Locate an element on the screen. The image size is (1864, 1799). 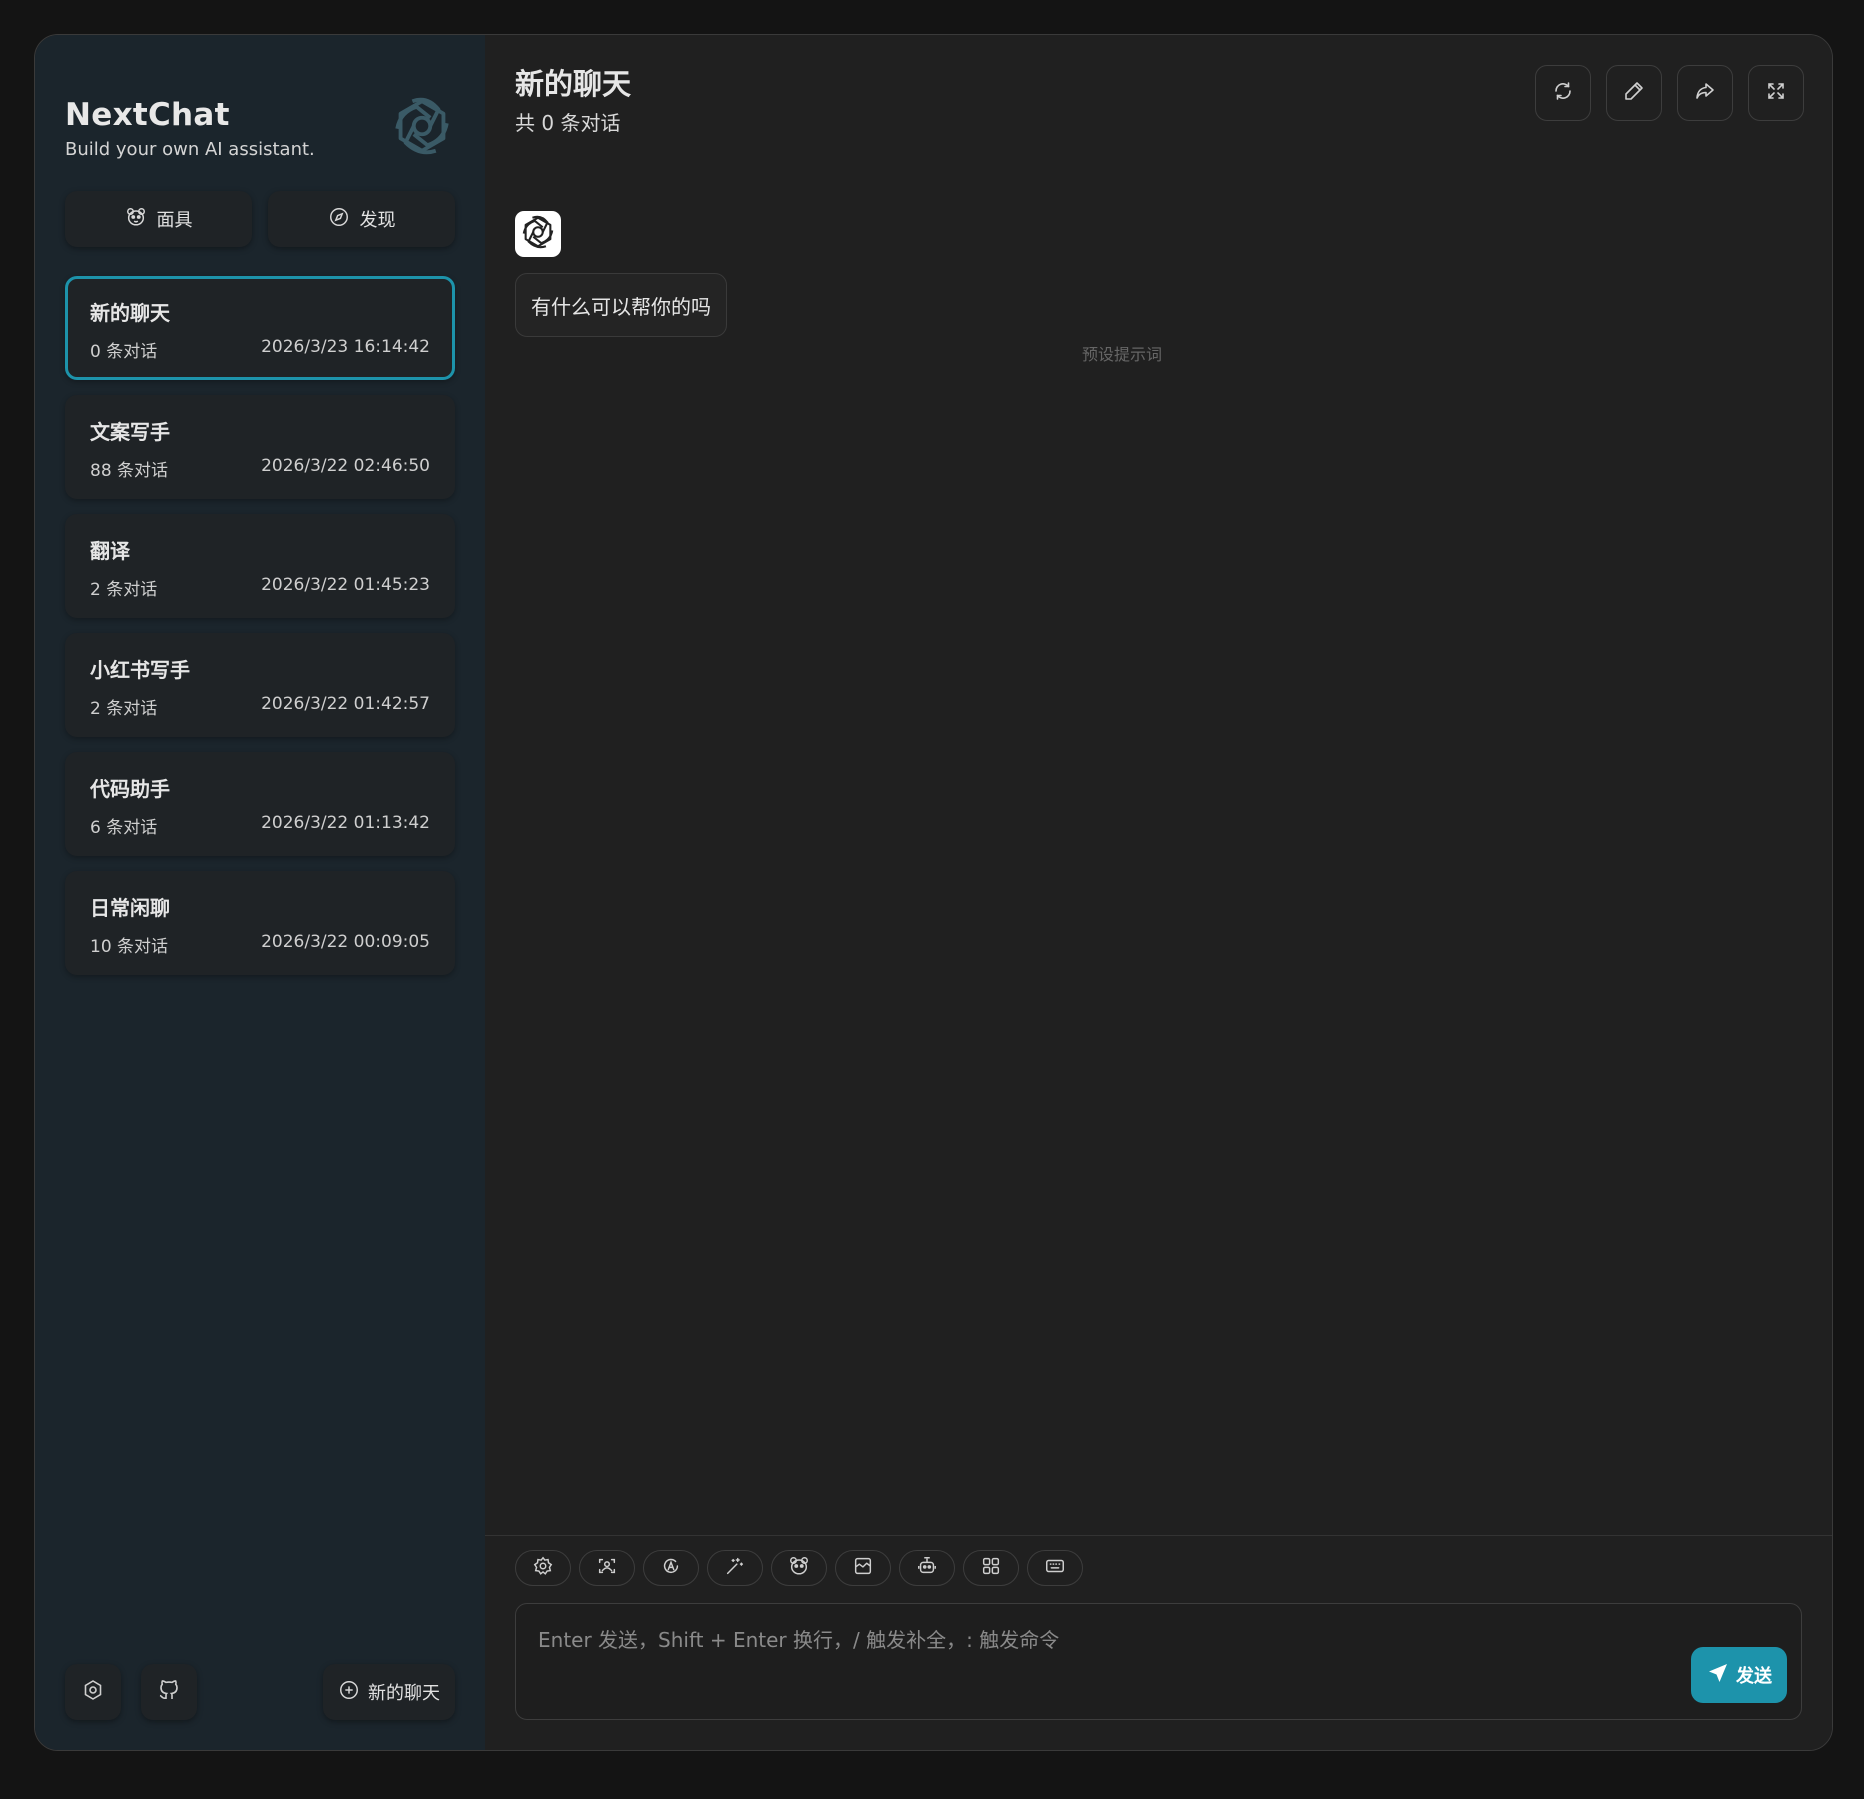
bot-avatar is located at coordinates (538, 234).